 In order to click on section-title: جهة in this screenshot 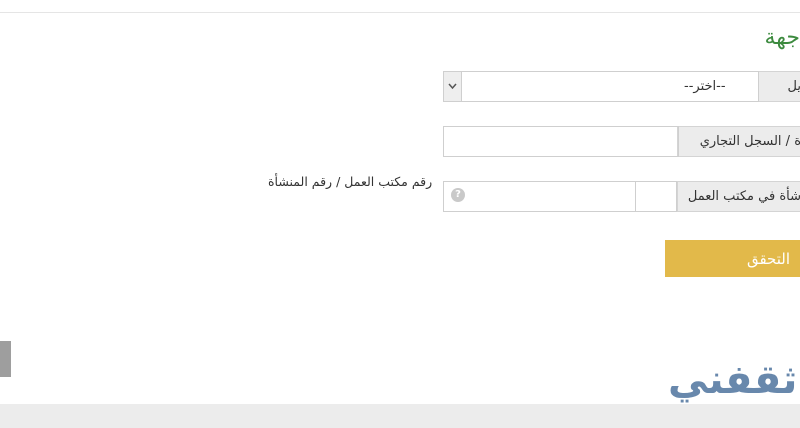, I will do `click(782, 37)`.